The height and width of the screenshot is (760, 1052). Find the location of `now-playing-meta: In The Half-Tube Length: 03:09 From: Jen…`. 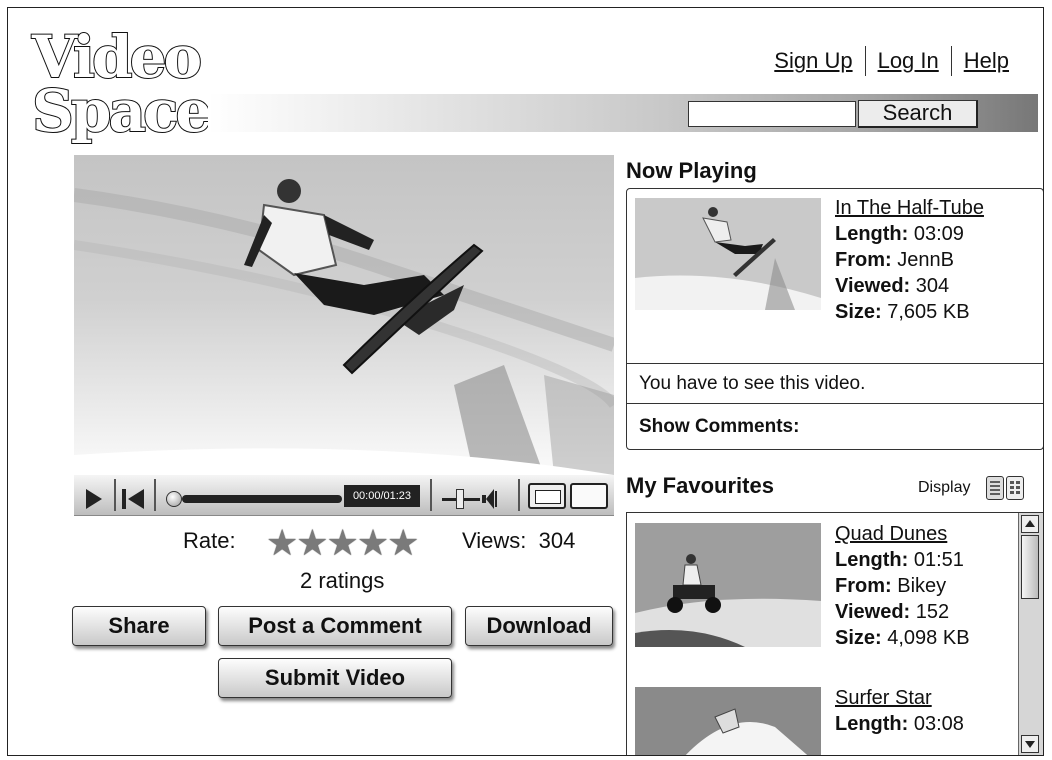

now-playing-meta: In The Half-Tube Length: 03:09 From: Jen… is located at coordinates (909, 260).